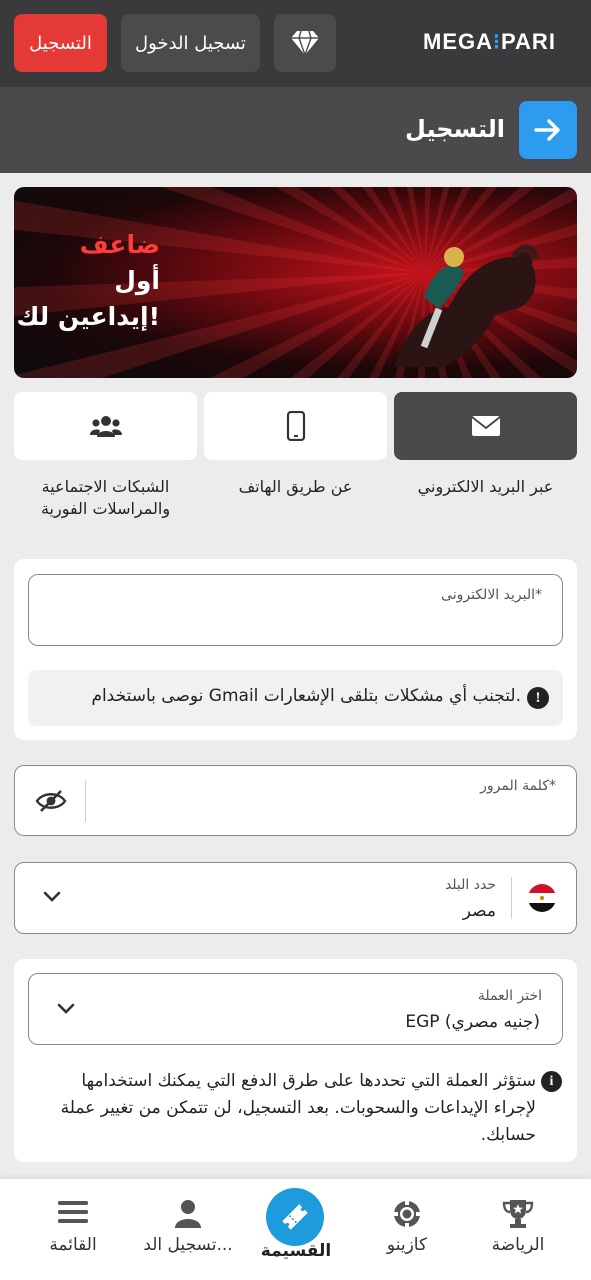 Image resolution: width=591 pixels, height=1280 pixels. I want to click on currency-value: EGP (جنيه مصري), so click(472, 1022).